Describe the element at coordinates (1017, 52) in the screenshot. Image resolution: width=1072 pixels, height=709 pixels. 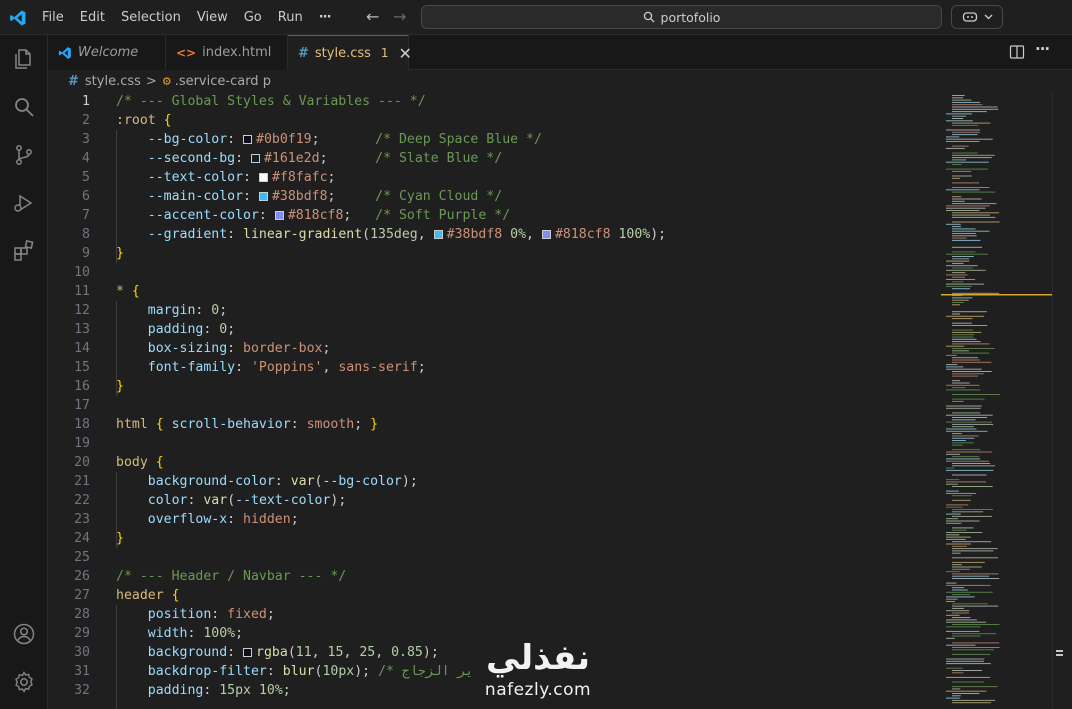
I see `split-editor-icon` at that location.